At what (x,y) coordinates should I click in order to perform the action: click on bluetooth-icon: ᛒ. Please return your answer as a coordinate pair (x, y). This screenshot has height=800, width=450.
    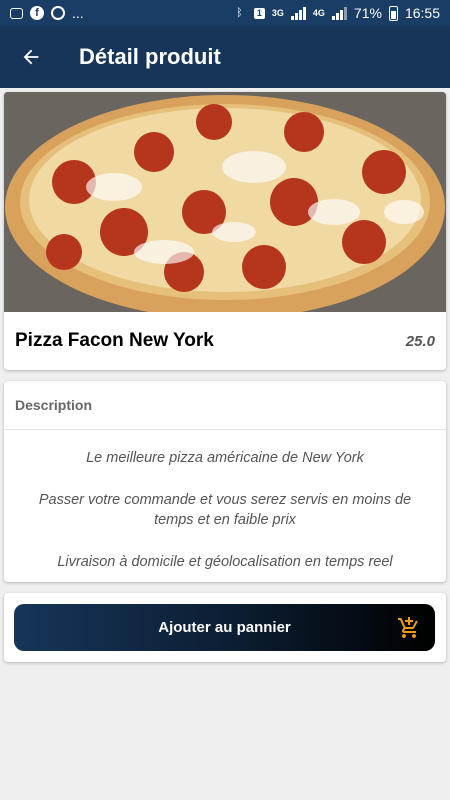
    Looking at the image, I should click on (239, 13).